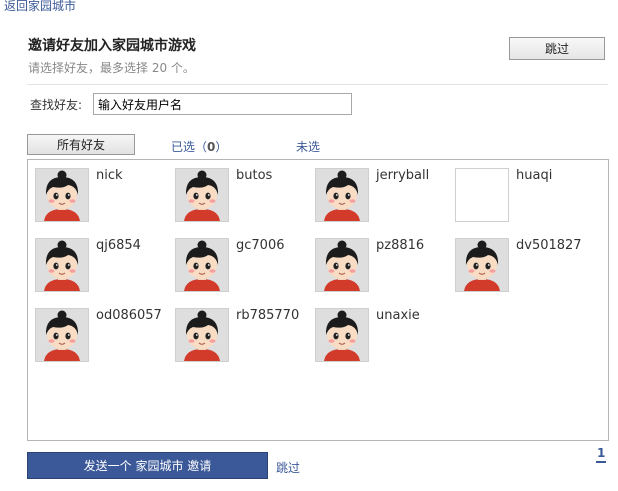 This screenshot has width=618, height=491. What do you see at coordinates (268, 315) in the screenshot?
I see `friend-name: rb785770` at bounding box center [268, 315].